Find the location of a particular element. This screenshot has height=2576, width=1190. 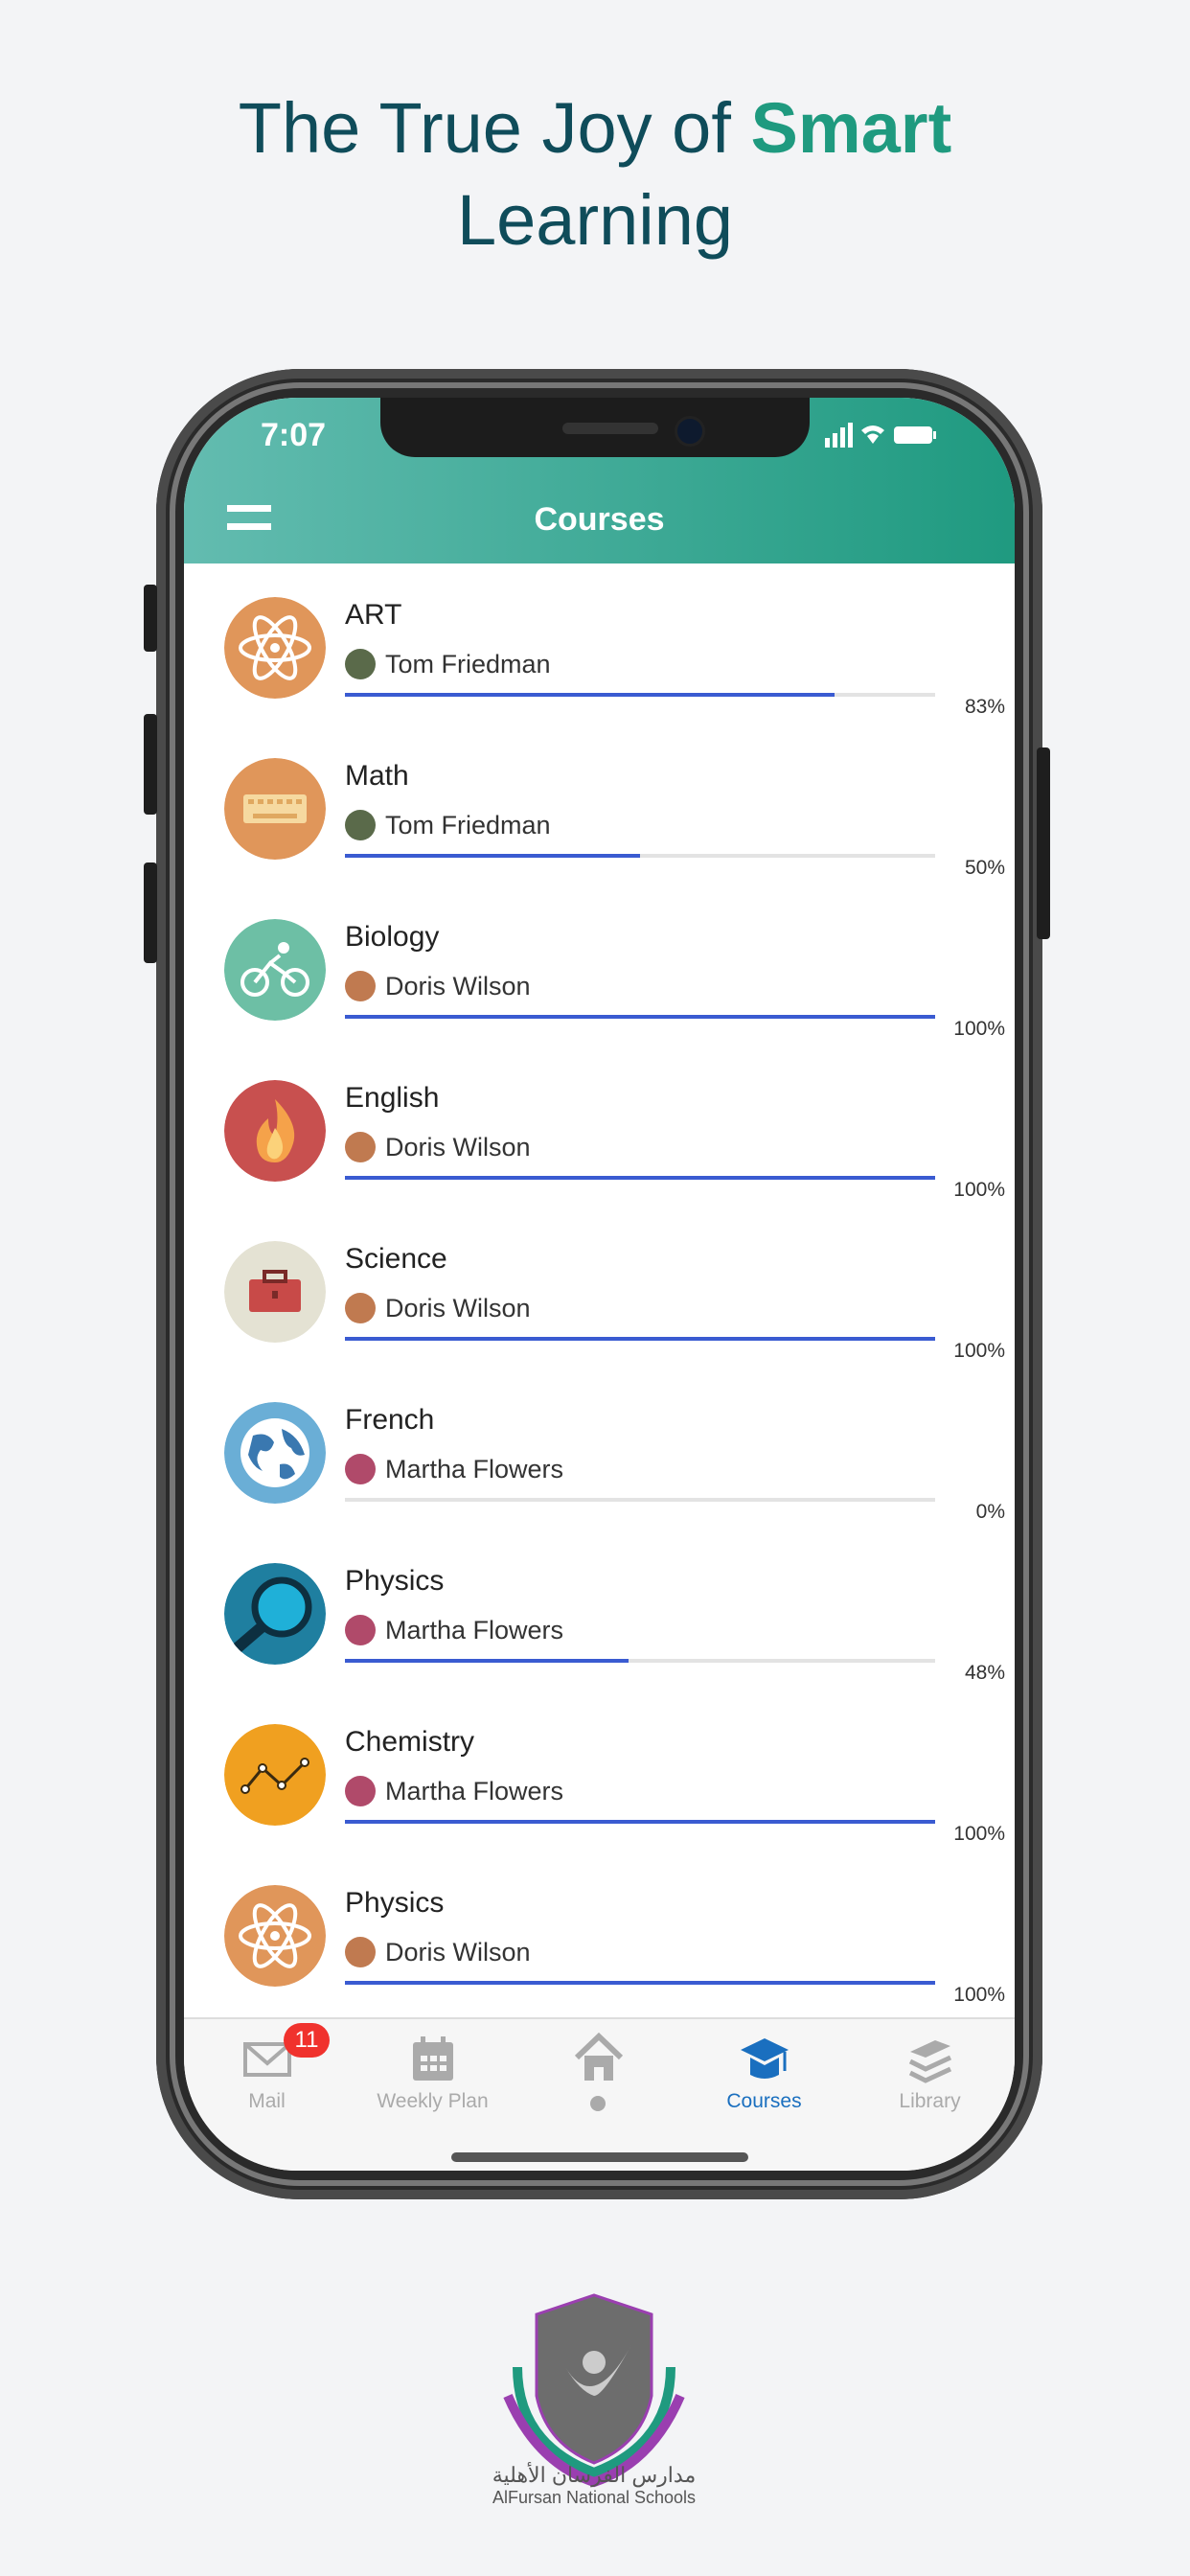

tab-library: Library is located at coordinates (930, 2076).